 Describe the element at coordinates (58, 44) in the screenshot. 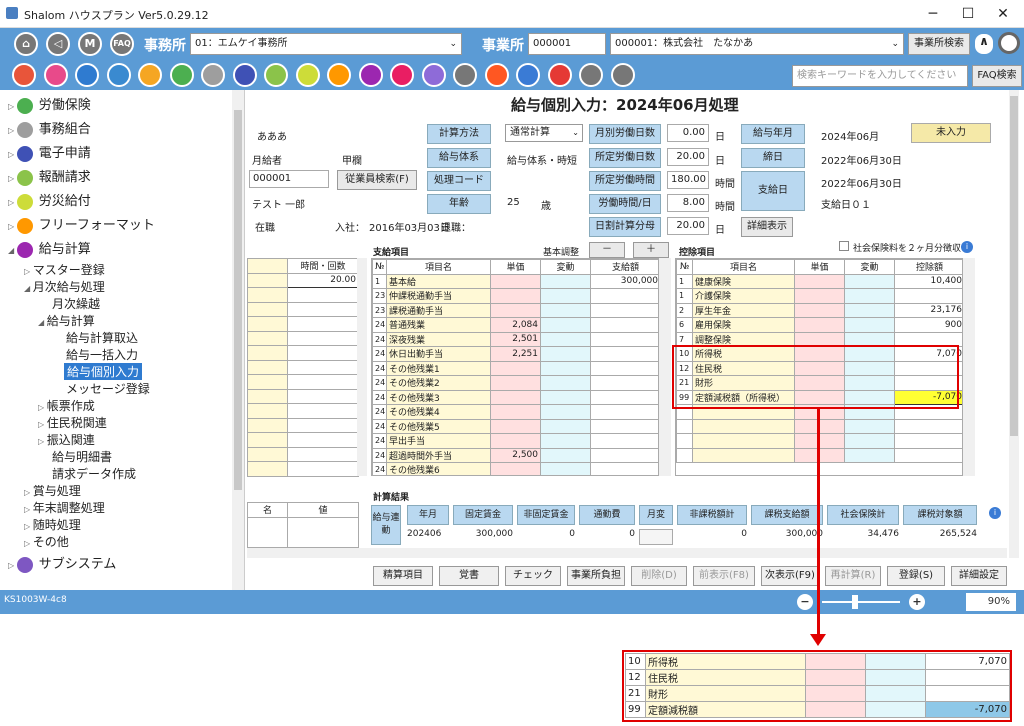

I see `back-icon: ◁` at that location.